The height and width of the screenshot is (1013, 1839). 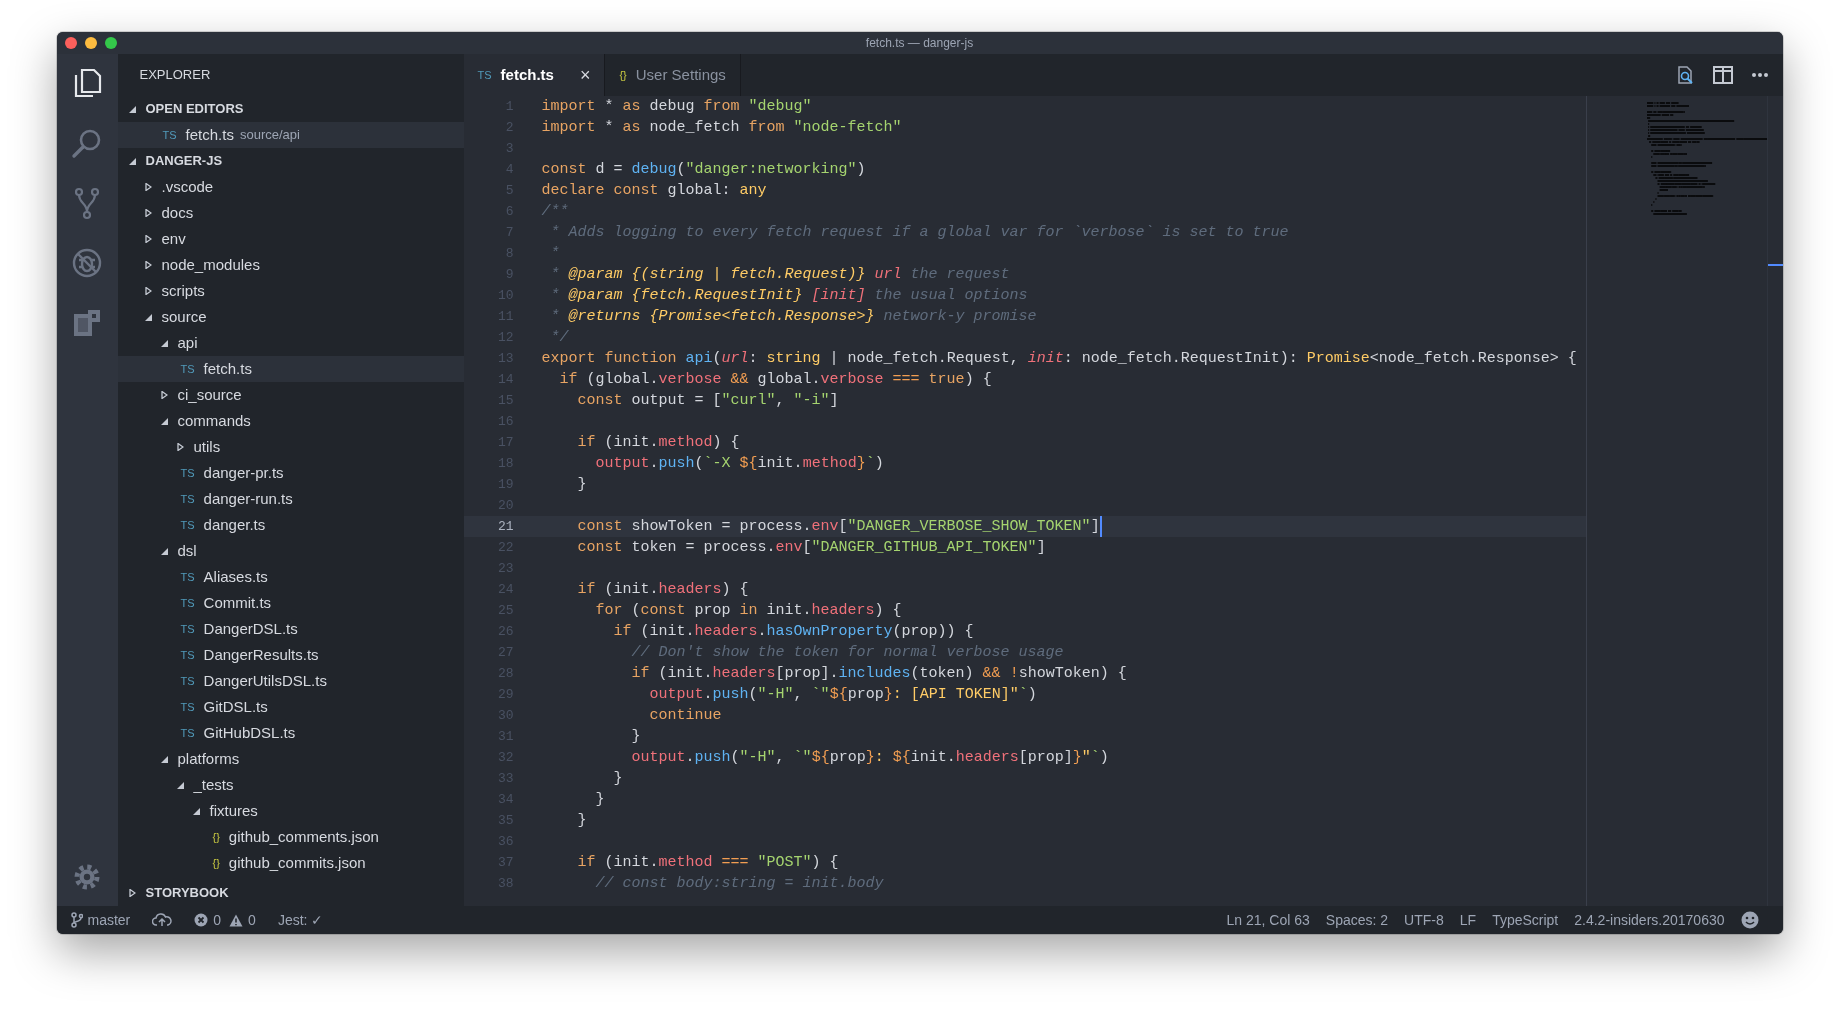 I want to click on tree-item: TS DangerResults.ts, so click(x=290, y=655).